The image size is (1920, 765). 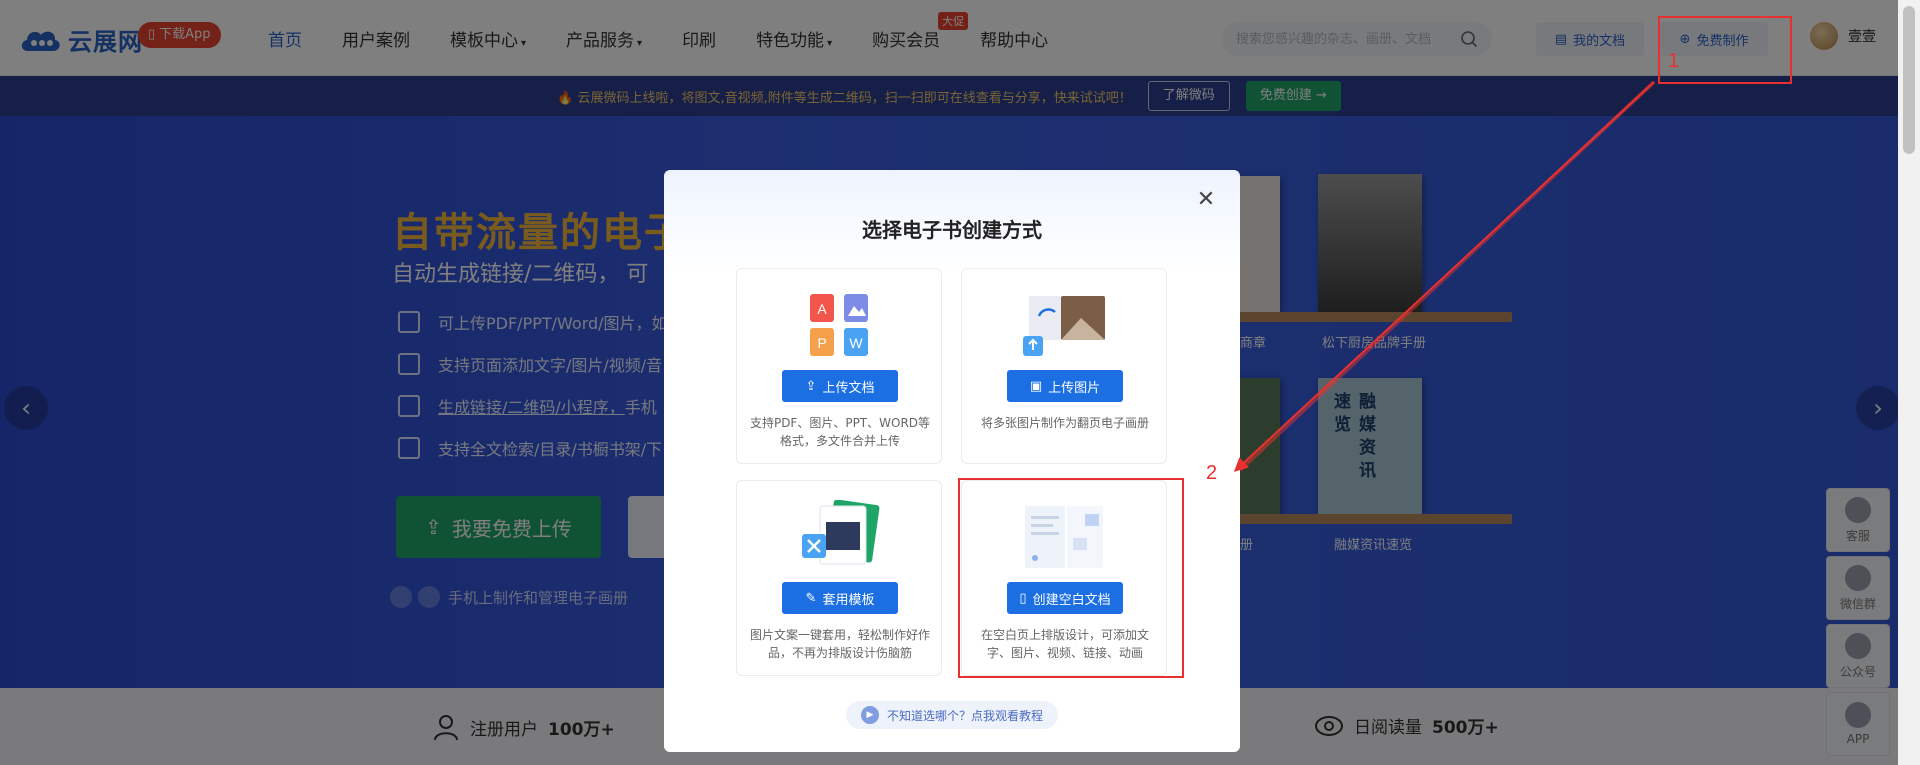 What do you see at coordinates (848, 600) in the screenshot?
I see `use-template-label: 套用模板` at bounding box center [848, 600].